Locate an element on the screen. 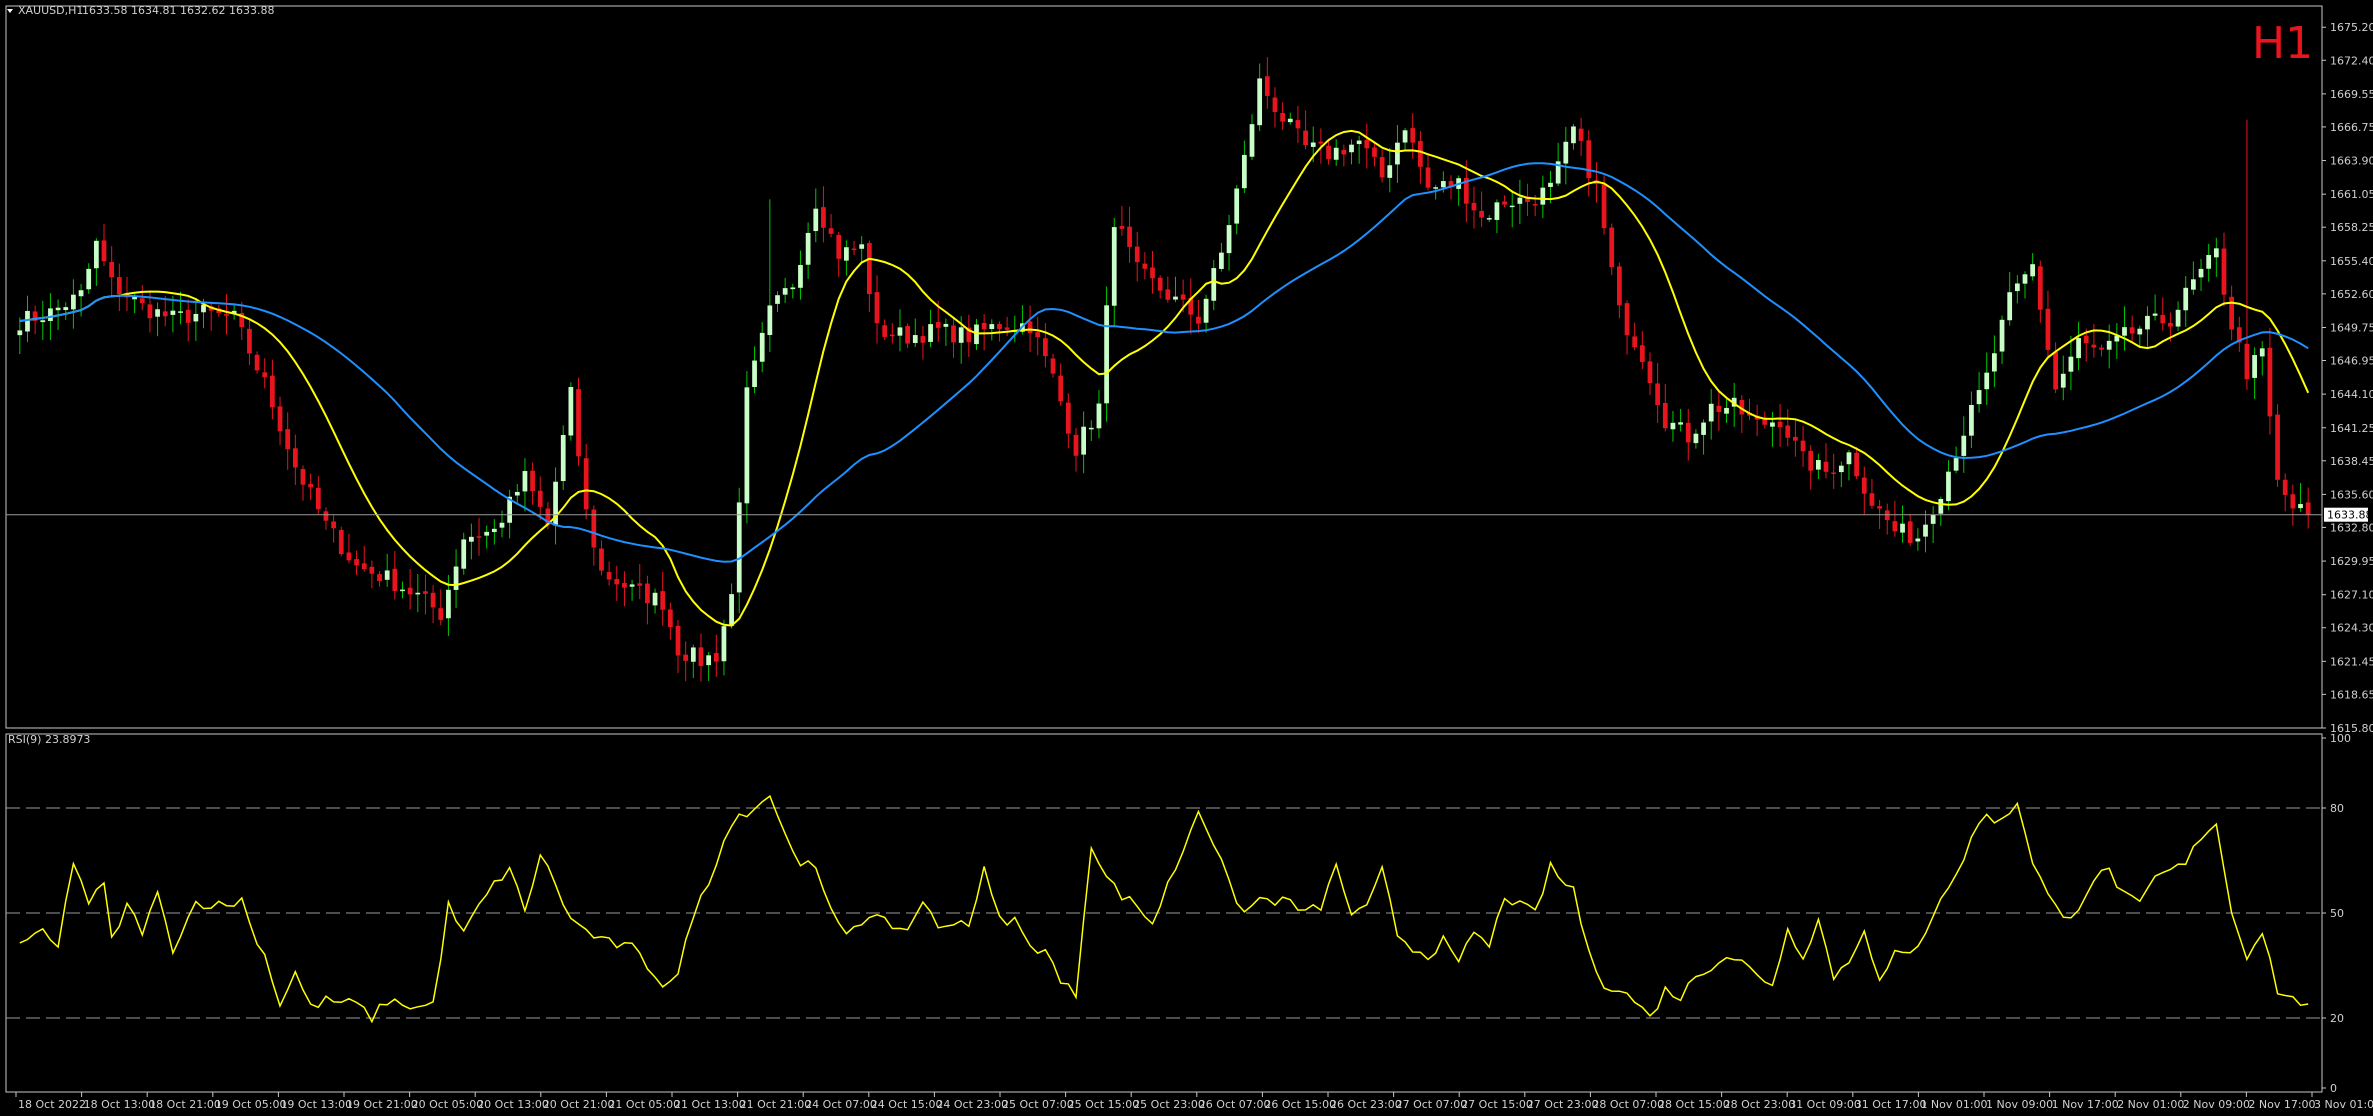 This screenshot has width=2373, height=1116. time-tick-label: 19 Oct 21:00 is located at coordinates (382, 1104).